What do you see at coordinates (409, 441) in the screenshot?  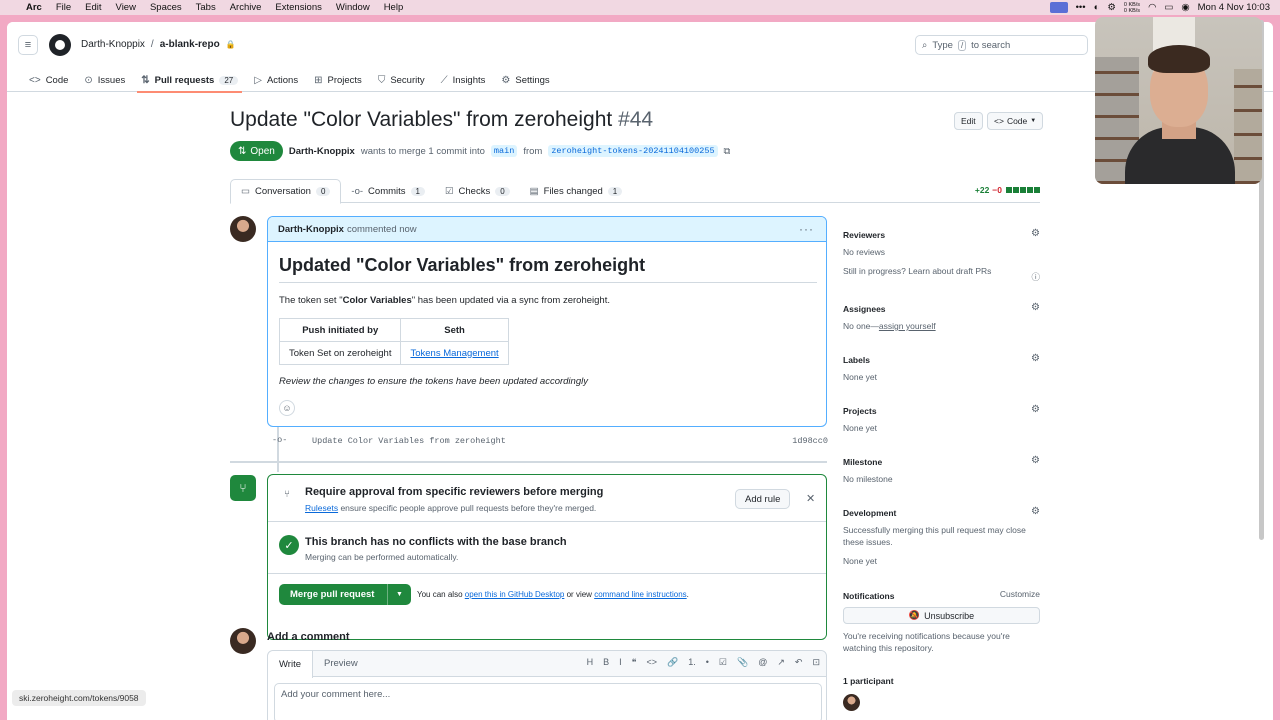 I see `commit-message: Update Color Variables from zeroheight` at bounding box center [409, 441].